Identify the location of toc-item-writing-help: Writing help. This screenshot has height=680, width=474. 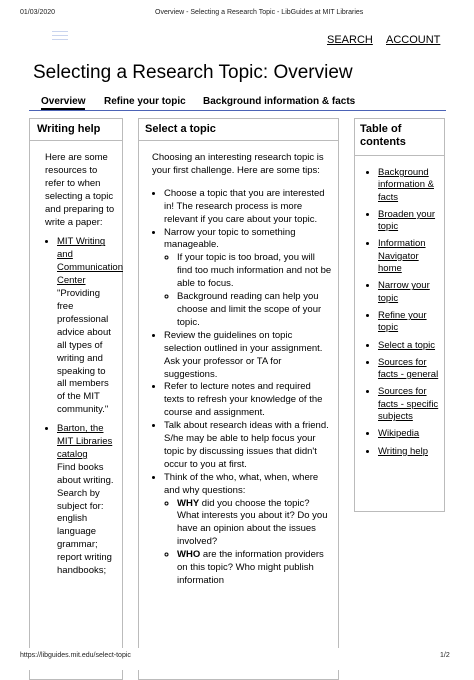
(403, 451).